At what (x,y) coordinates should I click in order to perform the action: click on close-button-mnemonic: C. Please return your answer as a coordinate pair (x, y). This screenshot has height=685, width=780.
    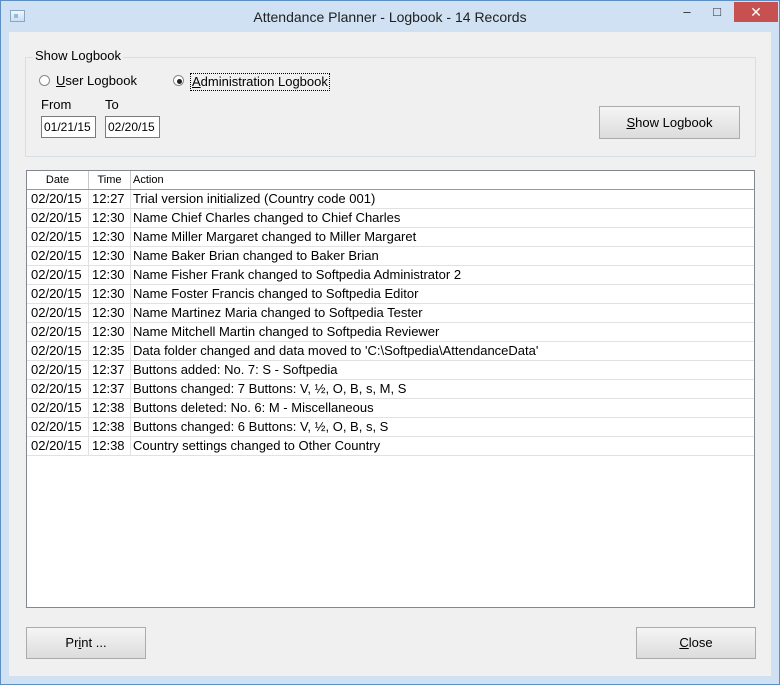
    Looking at the image, I should click on (684, 642).